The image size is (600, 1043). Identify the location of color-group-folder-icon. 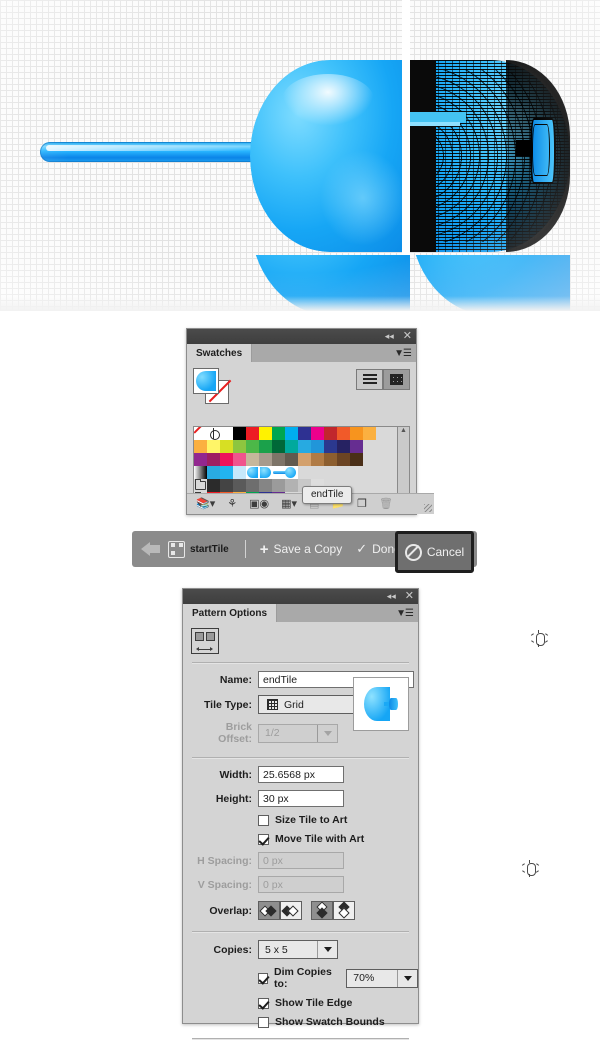
(200, 485).